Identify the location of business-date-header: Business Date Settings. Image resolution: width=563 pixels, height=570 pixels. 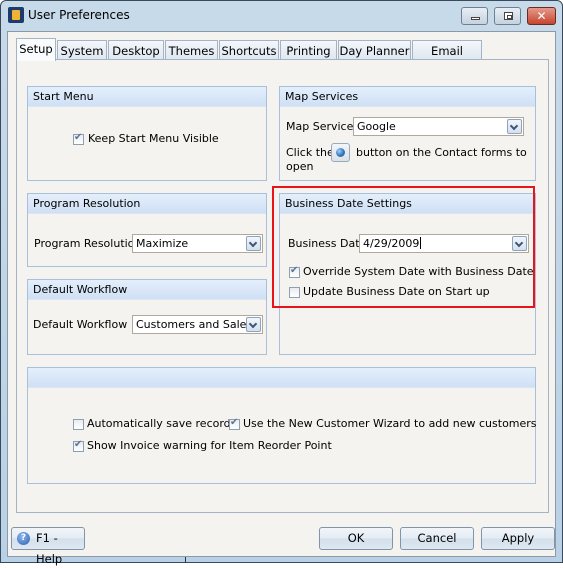
(407, 204).